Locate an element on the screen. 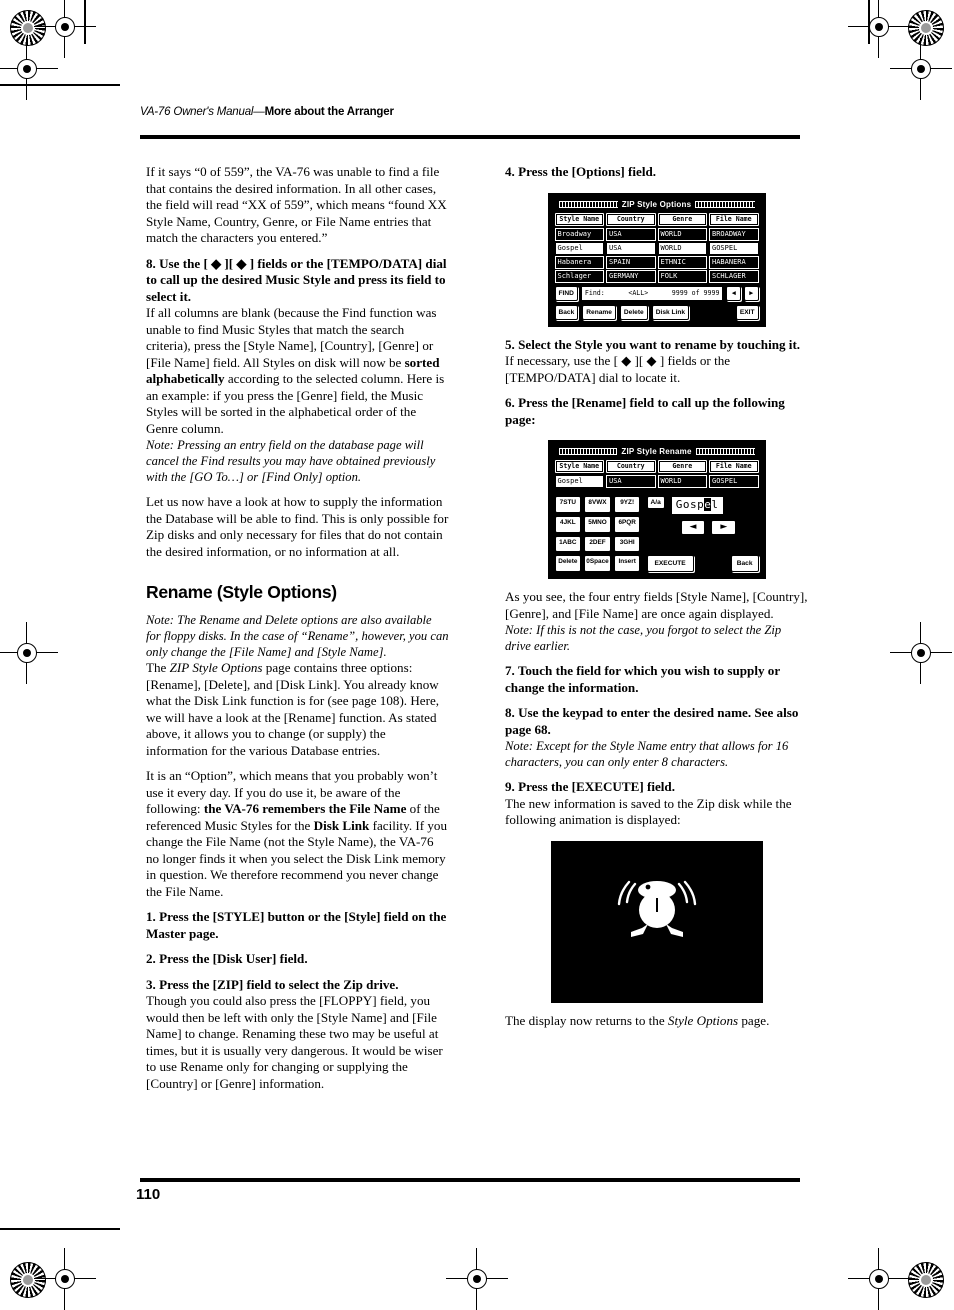 The width and height of the screenshot is (954, 1310). key-4: 4JKL is located at coordinates (568, 524).